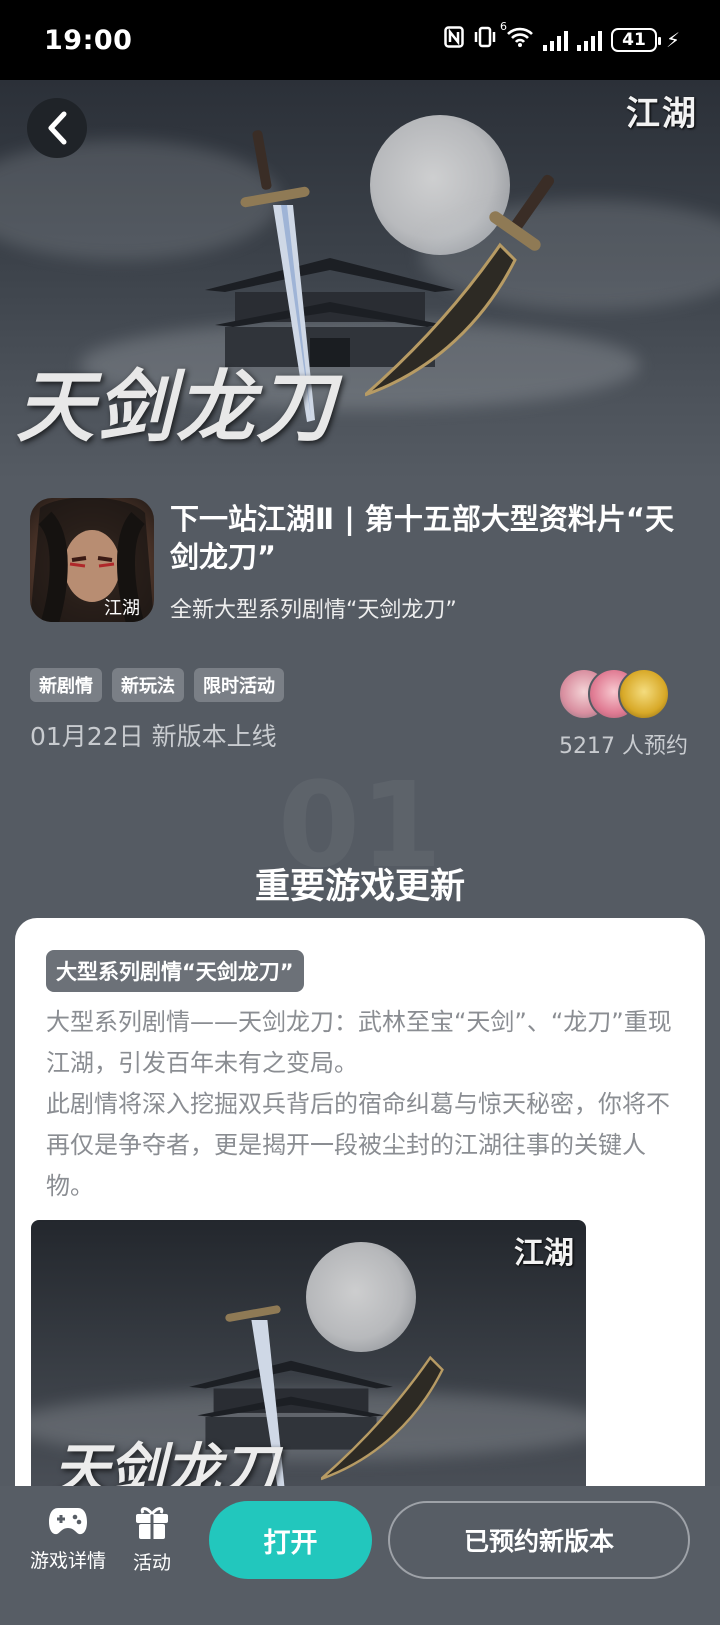  What do you see at coordinates (66, 685) in the screenshot?
I see `tag-new-story: 新剧情` at bounding box center [66, 685].